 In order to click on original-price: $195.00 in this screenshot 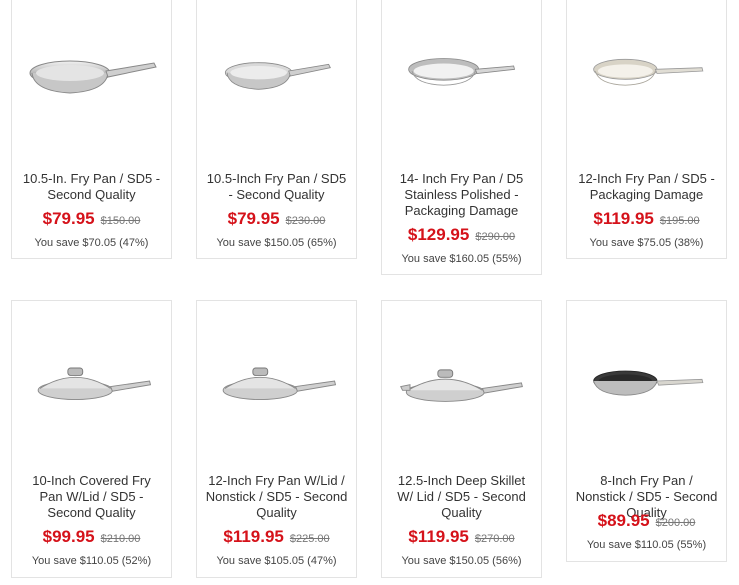, I will do `click(679, 221)`.